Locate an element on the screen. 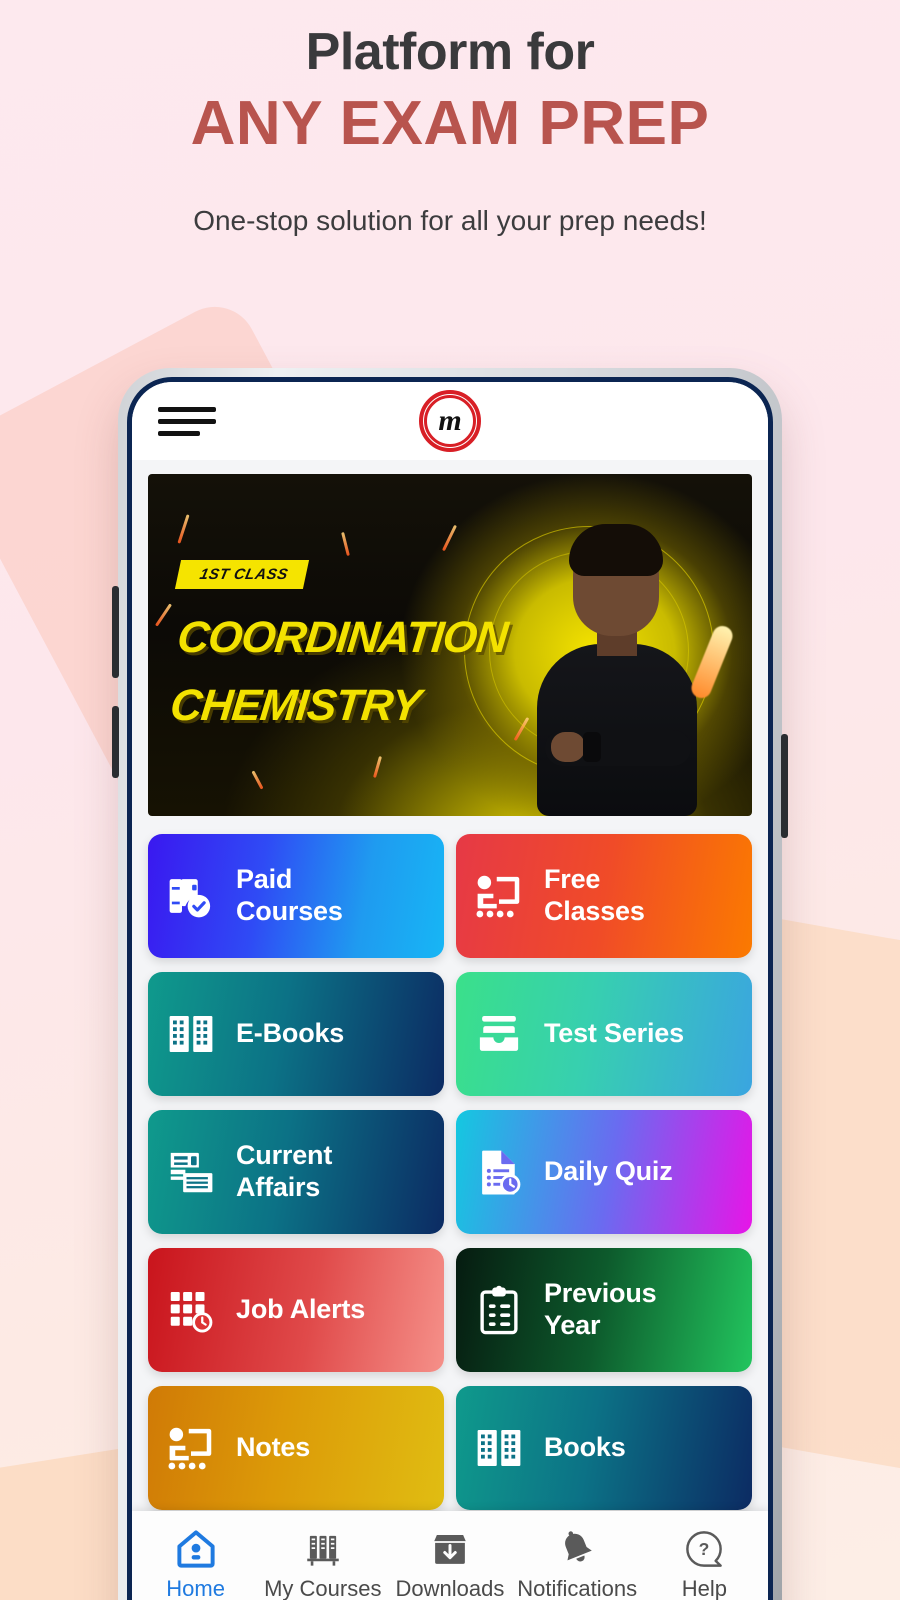 The image size is (900, 1600). headline-line-1: Platform for is located at coordinates (450, 52).